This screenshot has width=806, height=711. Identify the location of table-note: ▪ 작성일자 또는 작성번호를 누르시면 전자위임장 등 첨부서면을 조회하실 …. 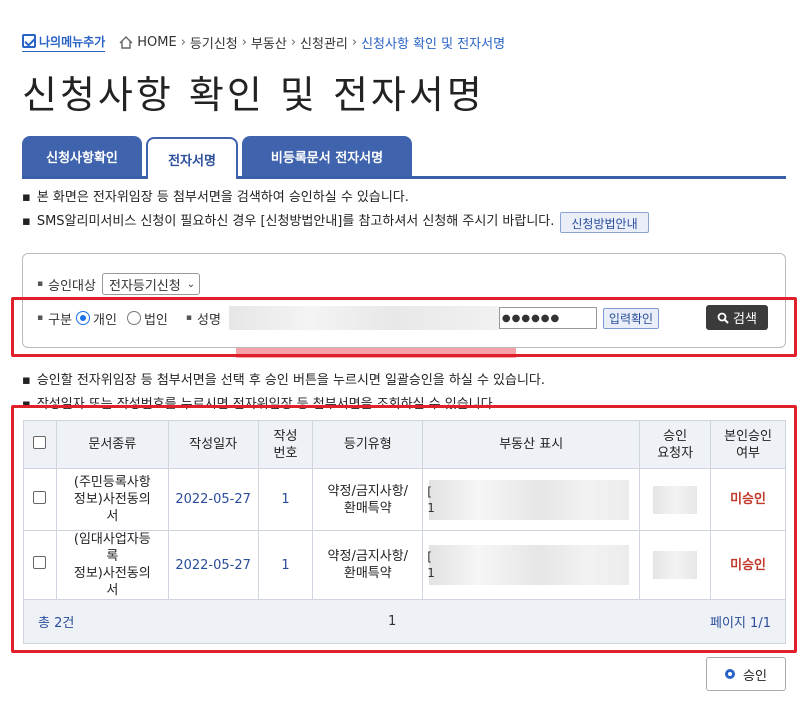
(402, 402).